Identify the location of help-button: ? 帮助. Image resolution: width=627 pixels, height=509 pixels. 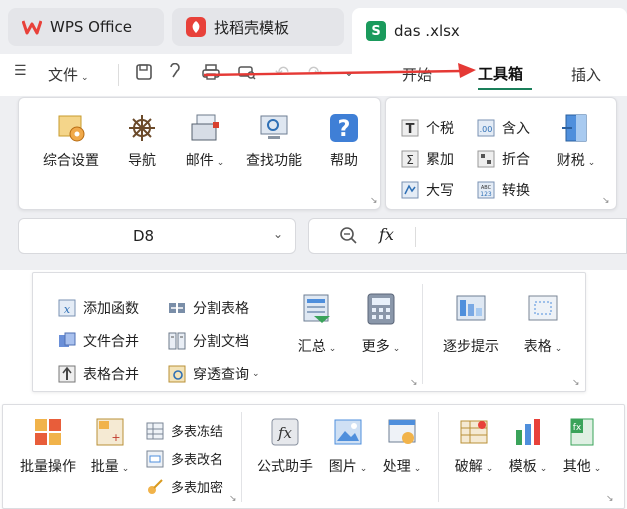
(344, 141).